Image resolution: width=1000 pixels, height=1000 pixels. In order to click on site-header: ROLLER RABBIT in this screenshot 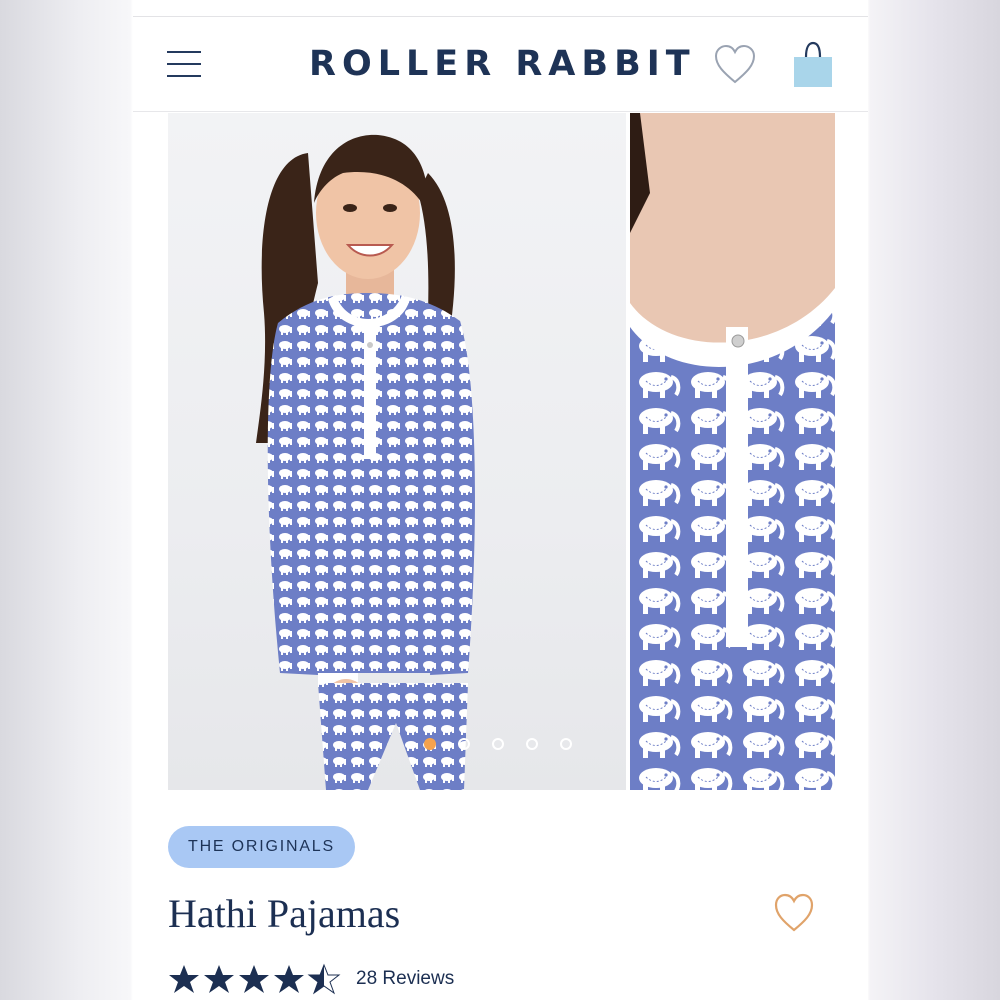, I will do `click(500, 64)`.